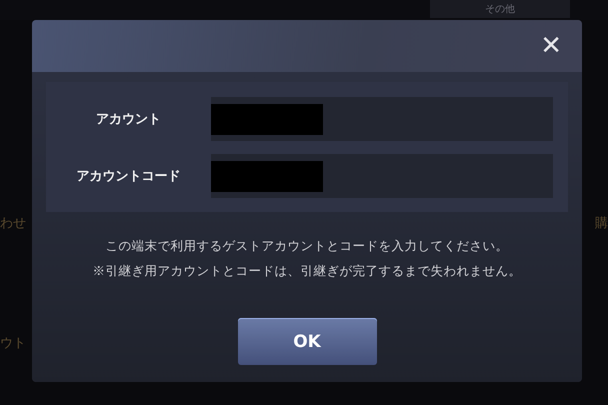 Image resolution: width=608 pixels, height=405 pixels. What do you see at coordinates (601, 223) in the screenshot?
I see `menu-label: 購` at bounding box center [601, 223].